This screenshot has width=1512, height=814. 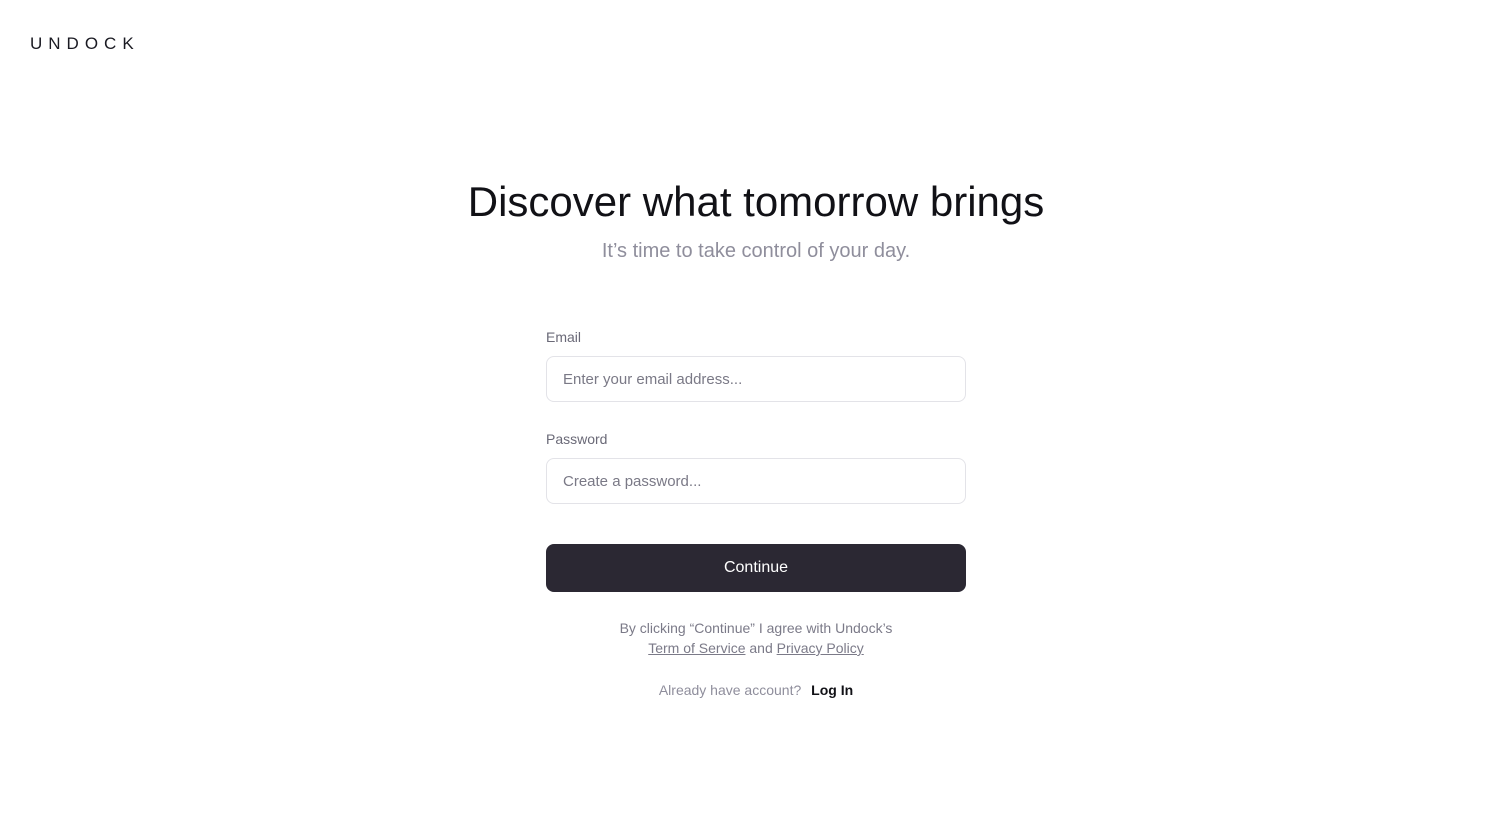 I want to click on terms-of-service-link: Term of Service, so click(x=696, y=648).